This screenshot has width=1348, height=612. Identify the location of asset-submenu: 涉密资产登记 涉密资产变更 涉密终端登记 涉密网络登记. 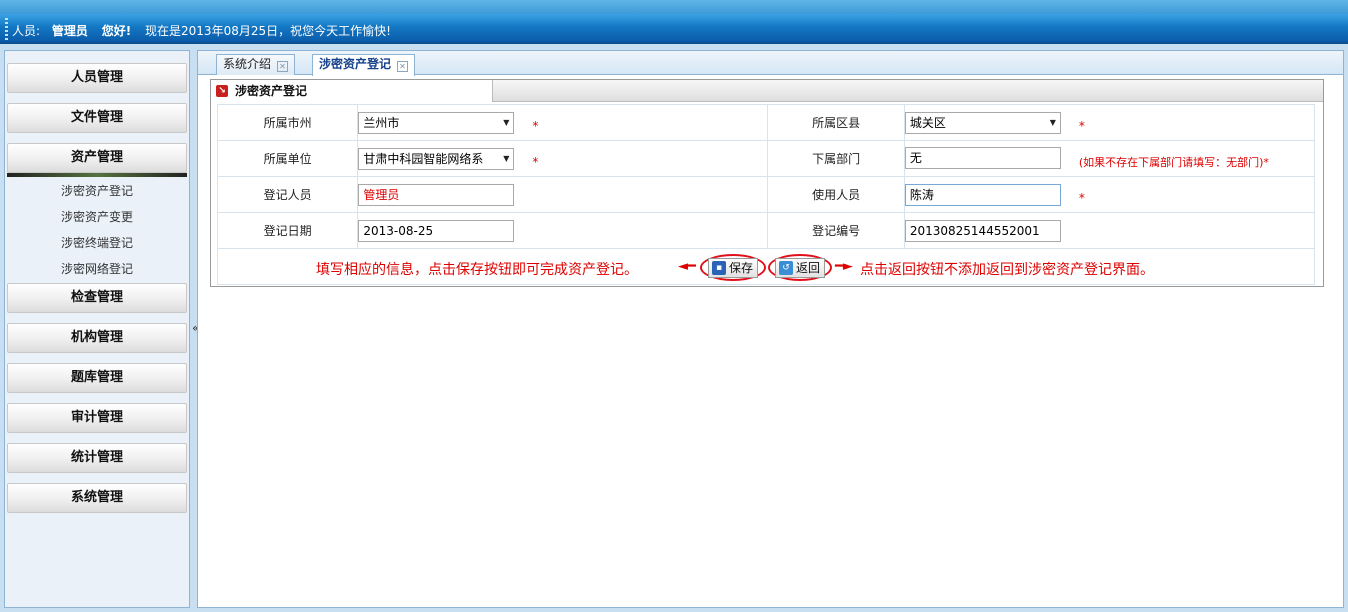
(97, 230).